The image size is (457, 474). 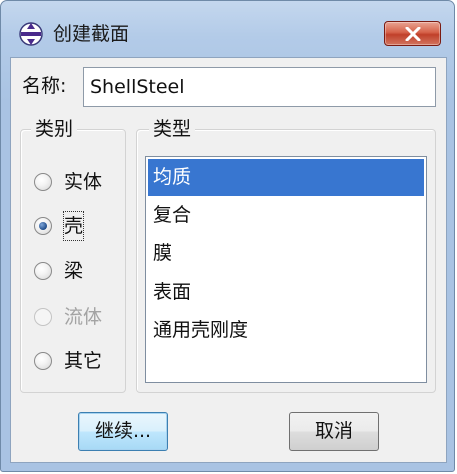 What do you see at coordinates (73, 254) in the screenshot?
I see `category-group: 类别 实体 壳 梁 流体 其它` at bounding box center [73, 254].